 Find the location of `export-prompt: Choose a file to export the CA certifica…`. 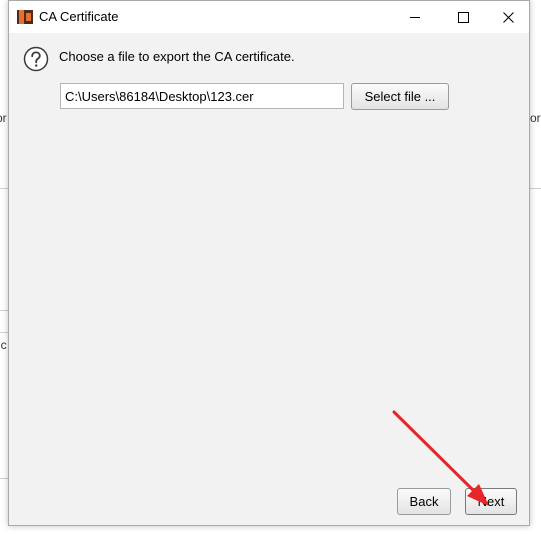

export-prompt: Choose a file to export the CA certifica… is located at coordinates (177, 56).